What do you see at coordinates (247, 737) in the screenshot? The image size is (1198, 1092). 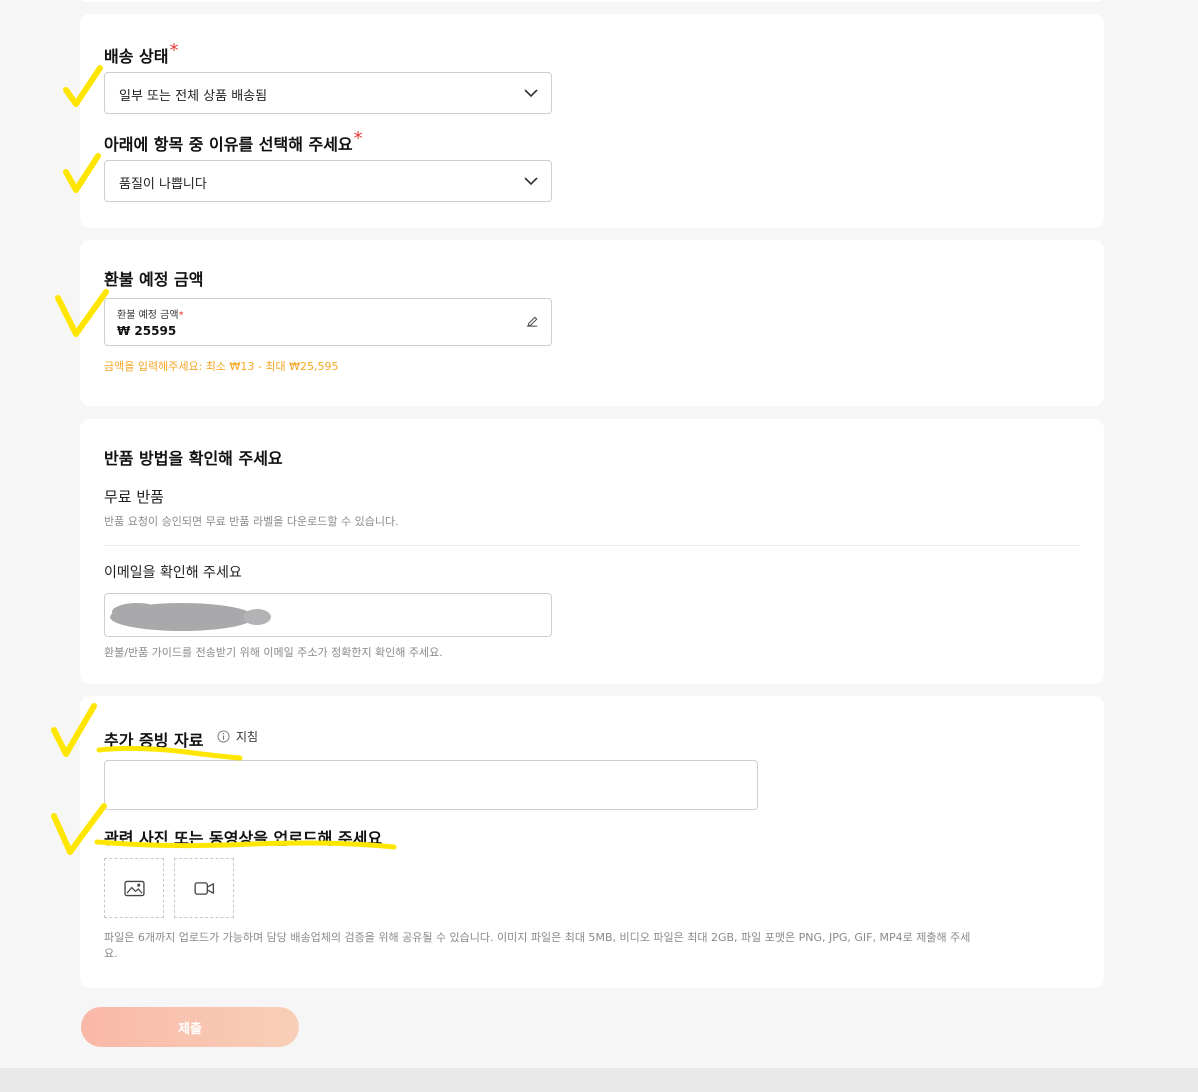 I see `guide-label: 지침` at bounding box center [247, 737].